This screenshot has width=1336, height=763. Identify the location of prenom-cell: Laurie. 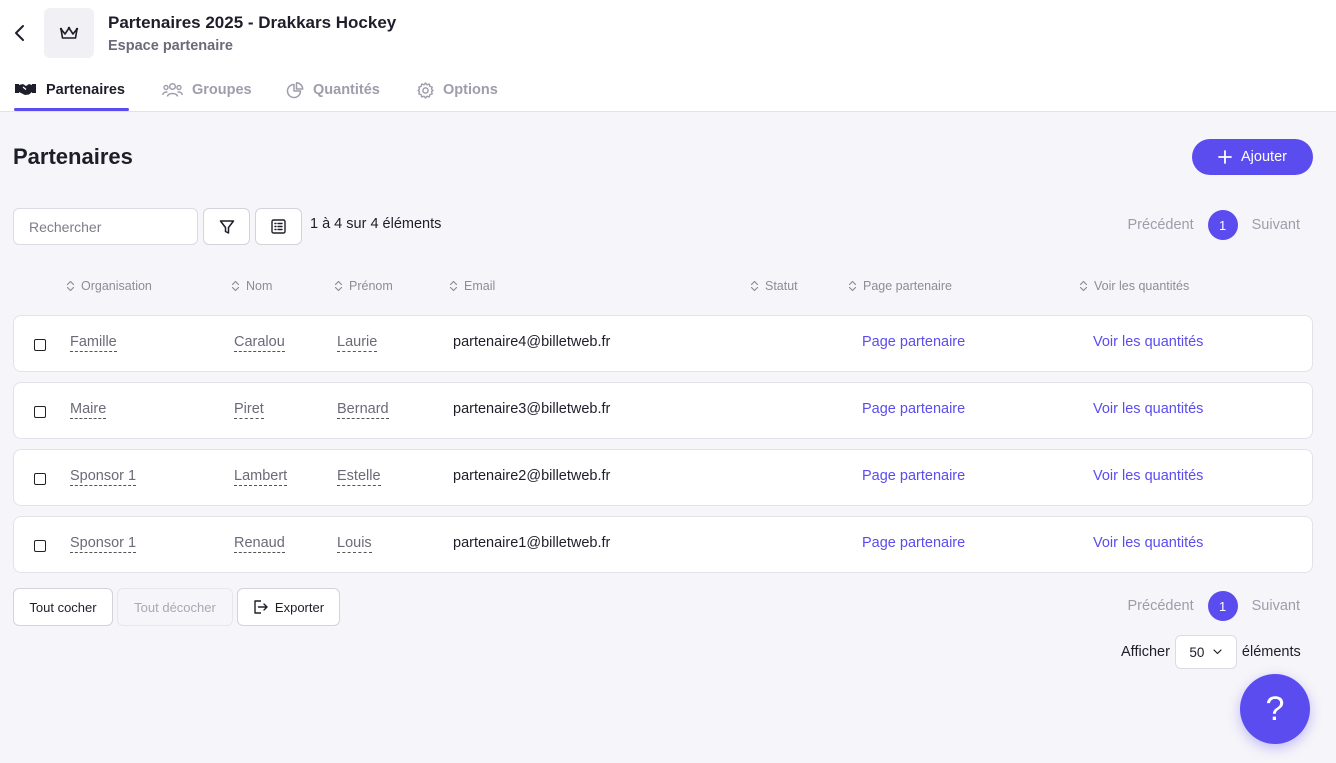
(357, 343).